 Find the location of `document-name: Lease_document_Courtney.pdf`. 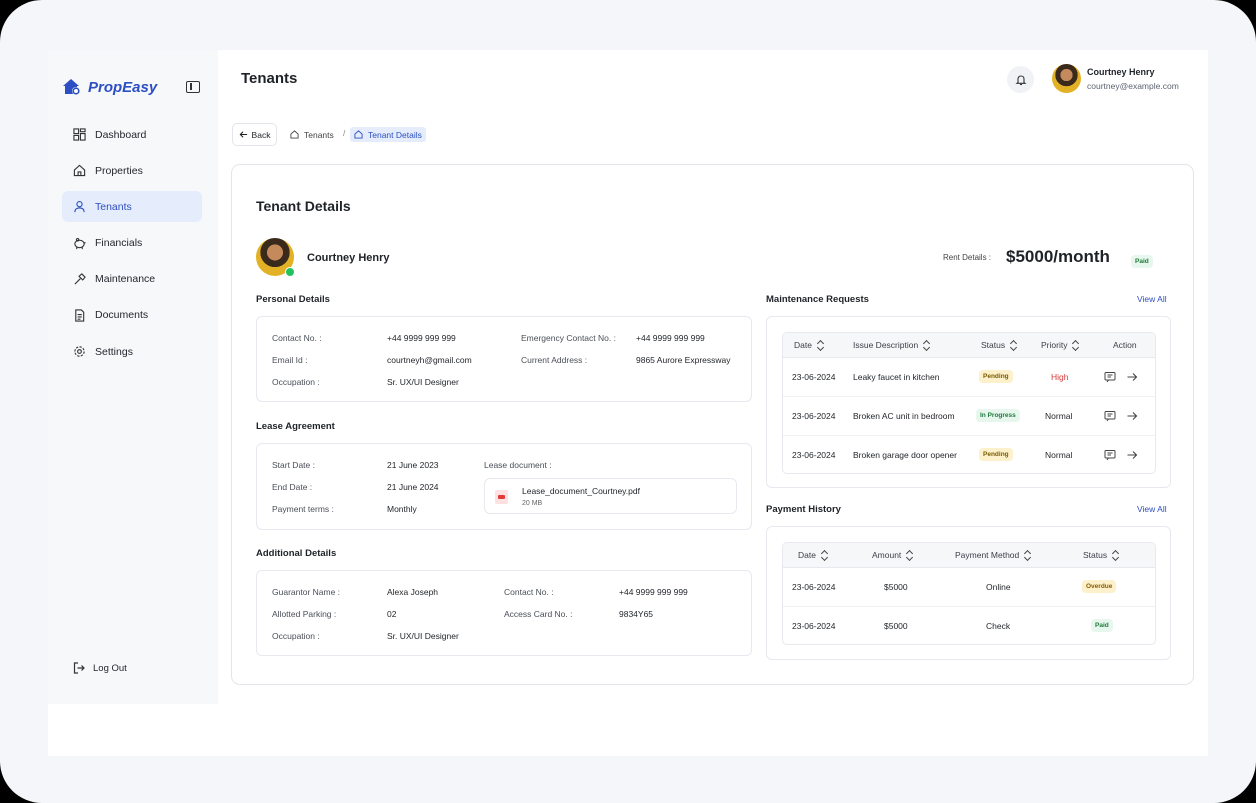

document-name: Lease_document_Courtney.pdf is located at coordinates (581, 491).